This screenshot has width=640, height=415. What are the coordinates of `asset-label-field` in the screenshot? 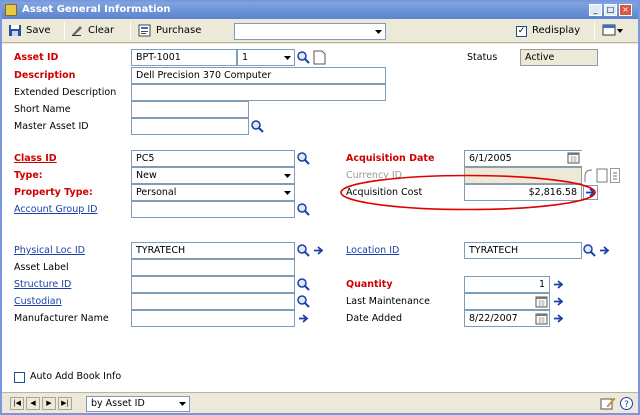 It's located at (213, 267).